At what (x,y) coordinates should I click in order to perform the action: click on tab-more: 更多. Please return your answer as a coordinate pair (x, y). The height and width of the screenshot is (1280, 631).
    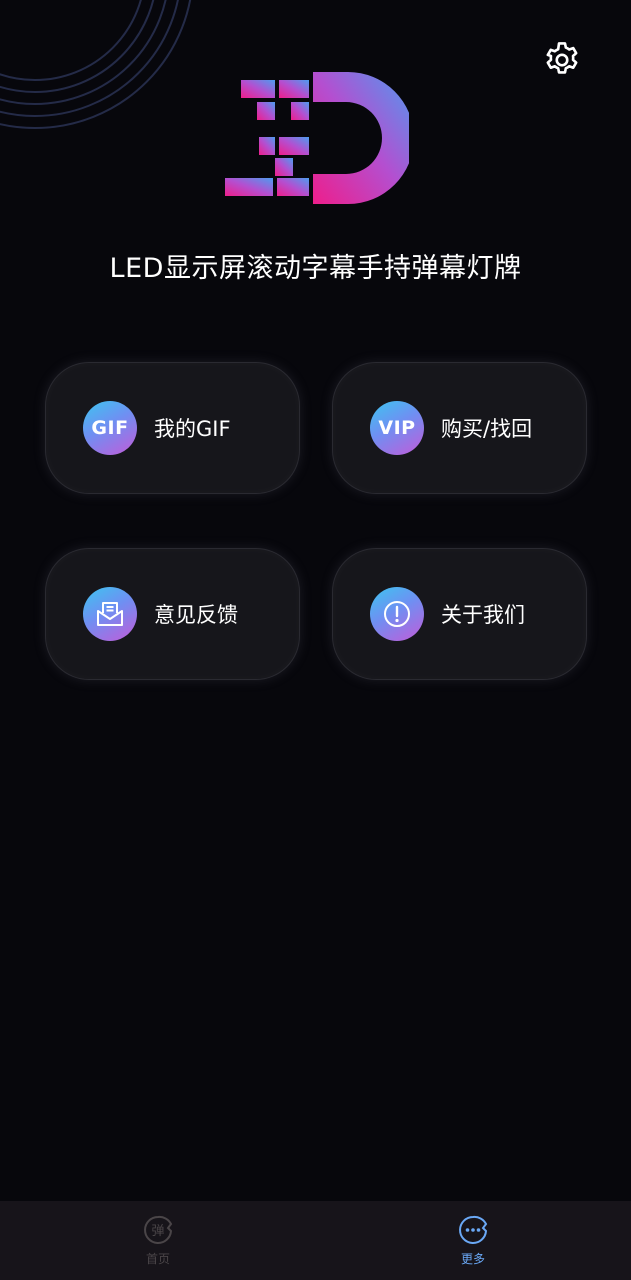
    Looking at the image, I should click on (473, 1240).